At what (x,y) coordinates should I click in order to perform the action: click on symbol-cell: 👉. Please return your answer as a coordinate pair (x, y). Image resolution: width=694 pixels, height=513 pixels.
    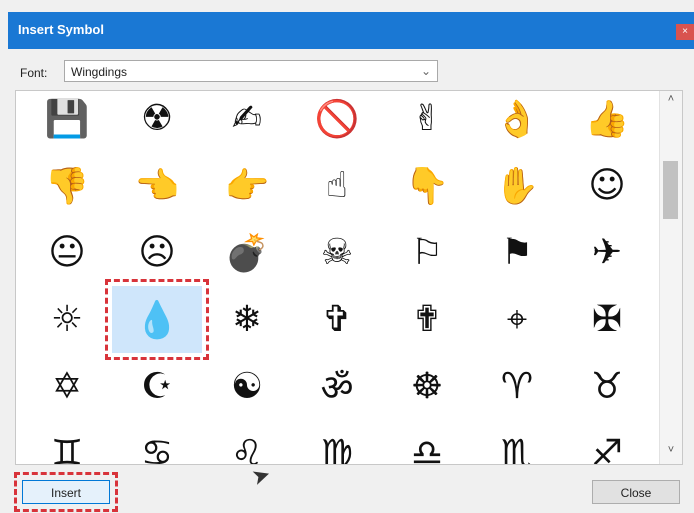
    Looking at the image, I should click on (247, 185).